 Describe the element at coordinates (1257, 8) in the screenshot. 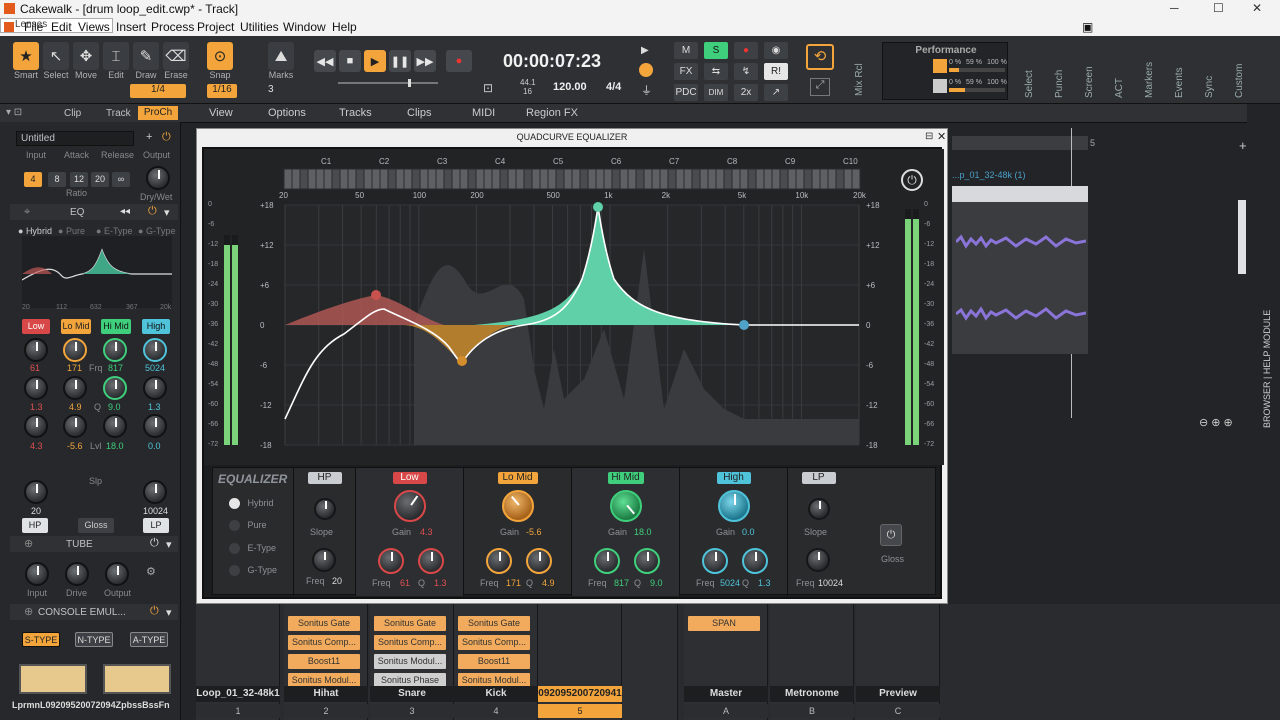

I see `close-button: ✕` at that location.